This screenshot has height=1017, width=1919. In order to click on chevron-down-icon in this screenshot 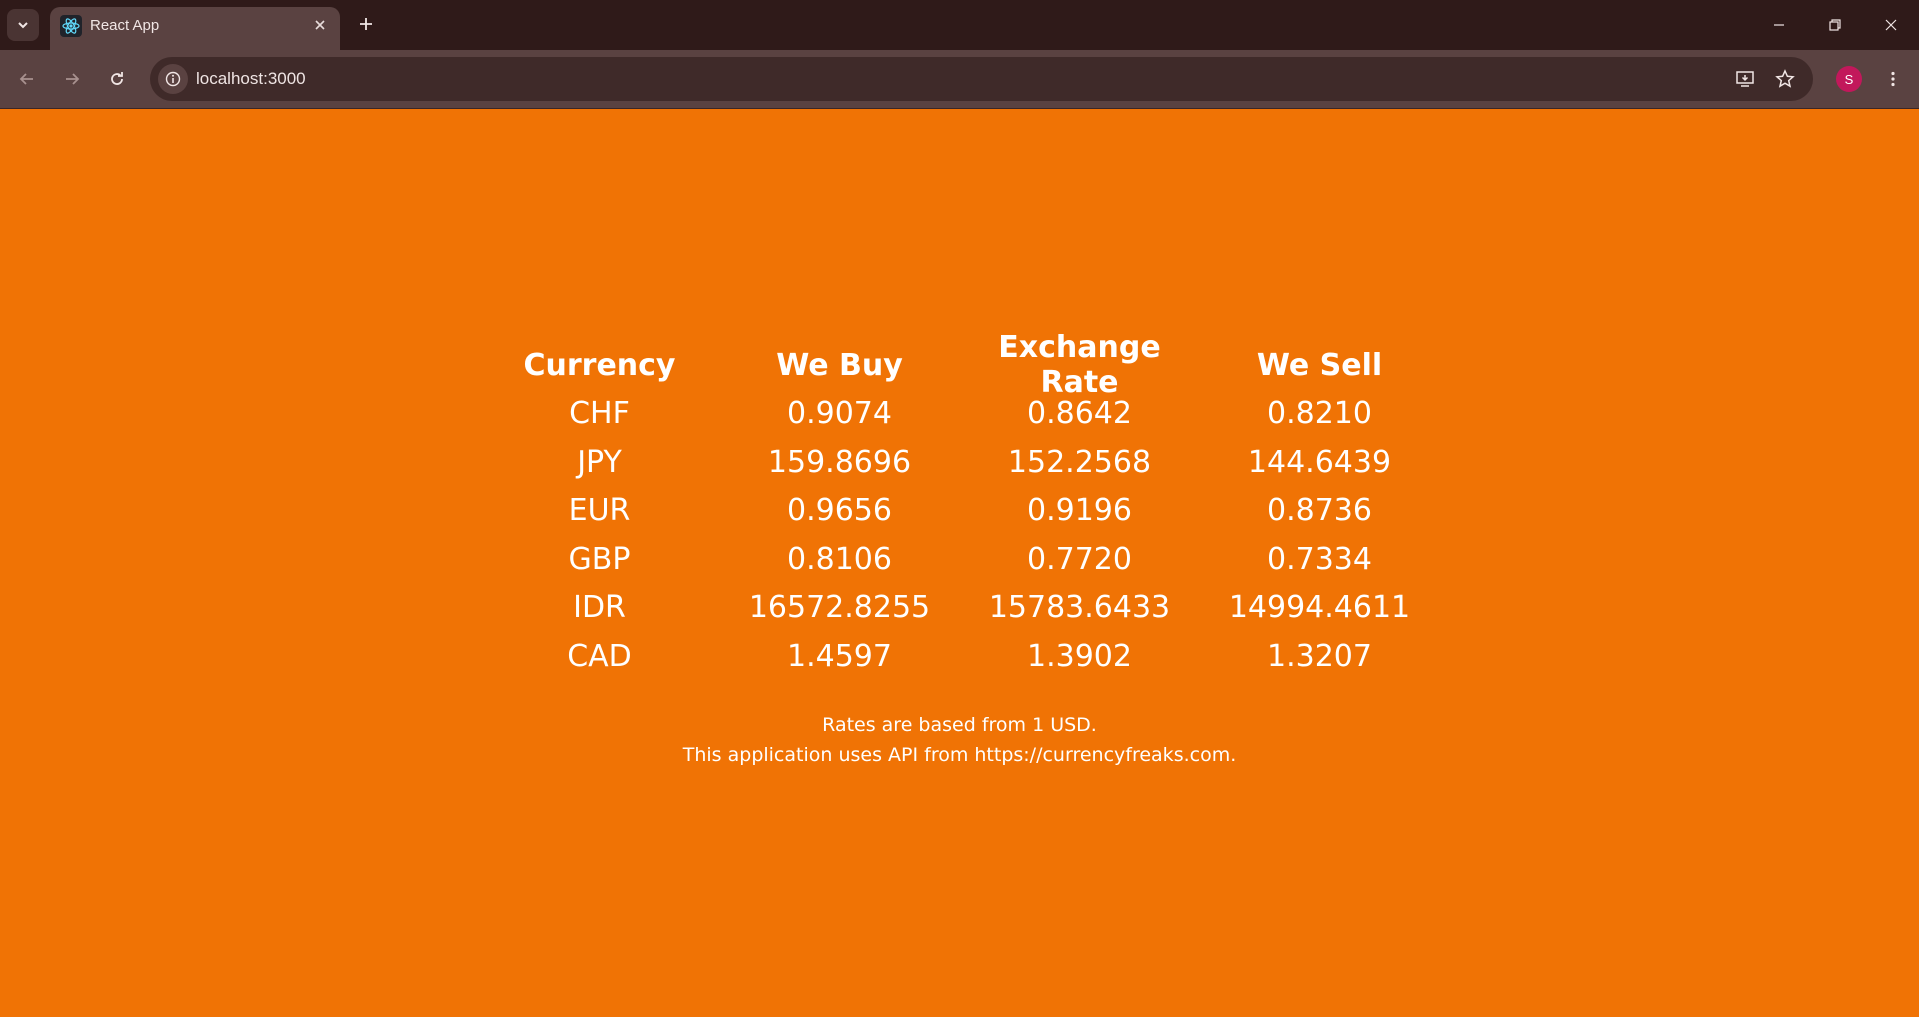, I will do `click(23, 25)`.